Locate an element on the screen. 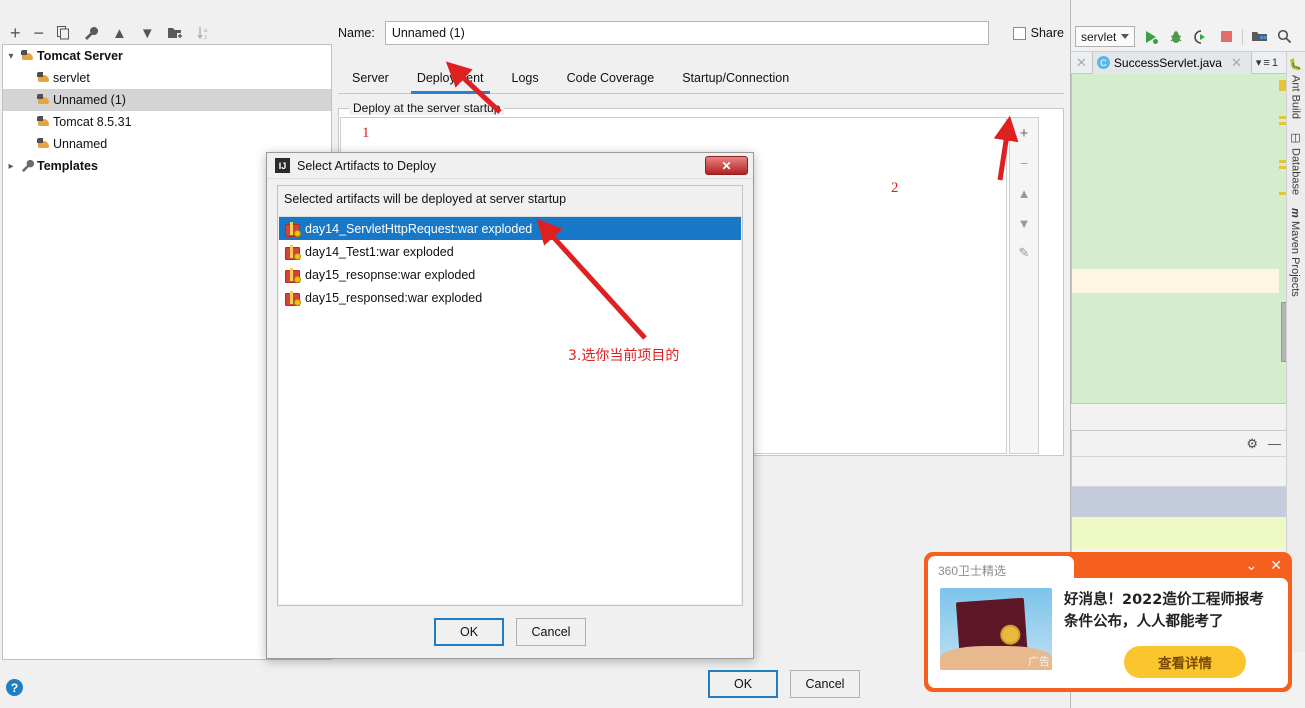 The image size is (1305, 708). inspection-indicator: ▾ ≡ 1 is located at coordinates (1267, 63).